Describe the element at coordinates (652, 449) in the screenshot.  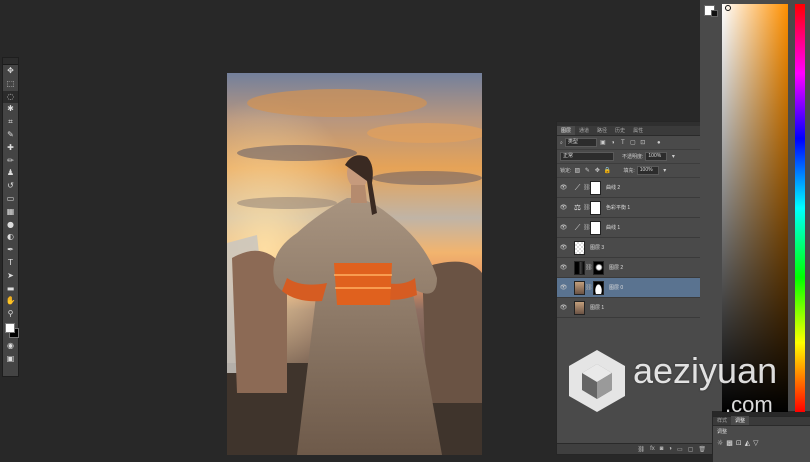
I see `fx-icon: fx` at that location.